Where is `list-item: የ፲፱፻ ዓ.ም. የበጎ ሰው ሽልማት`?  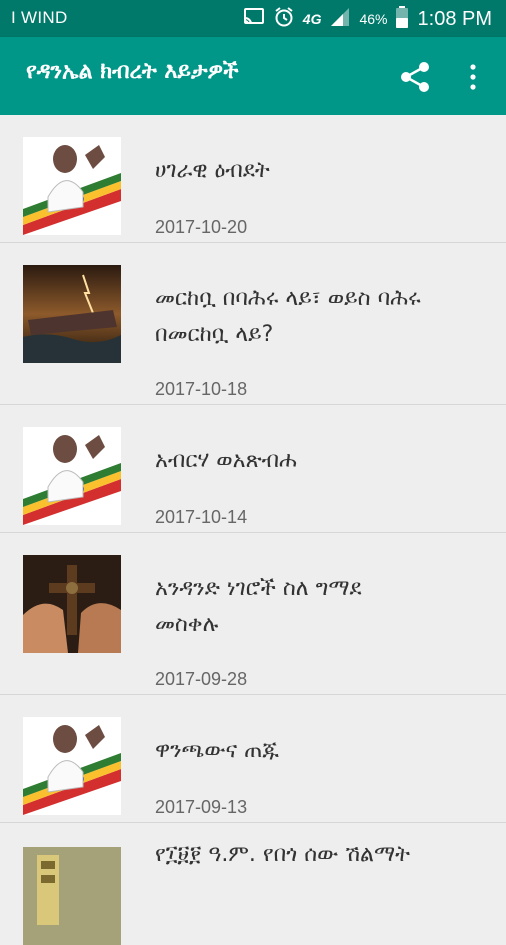
list-item: የ፲፱፻ ዓ.ም. የበጎ ሰው ሽልማት is located at coordinates (253, 884).